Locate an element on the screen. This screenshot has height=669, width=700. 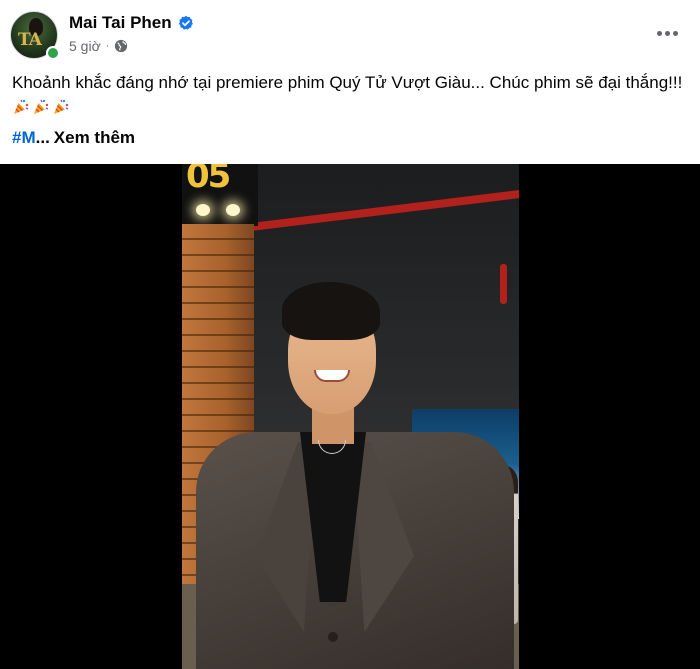
verified-badge-icon is located at coordinates (185, 22).